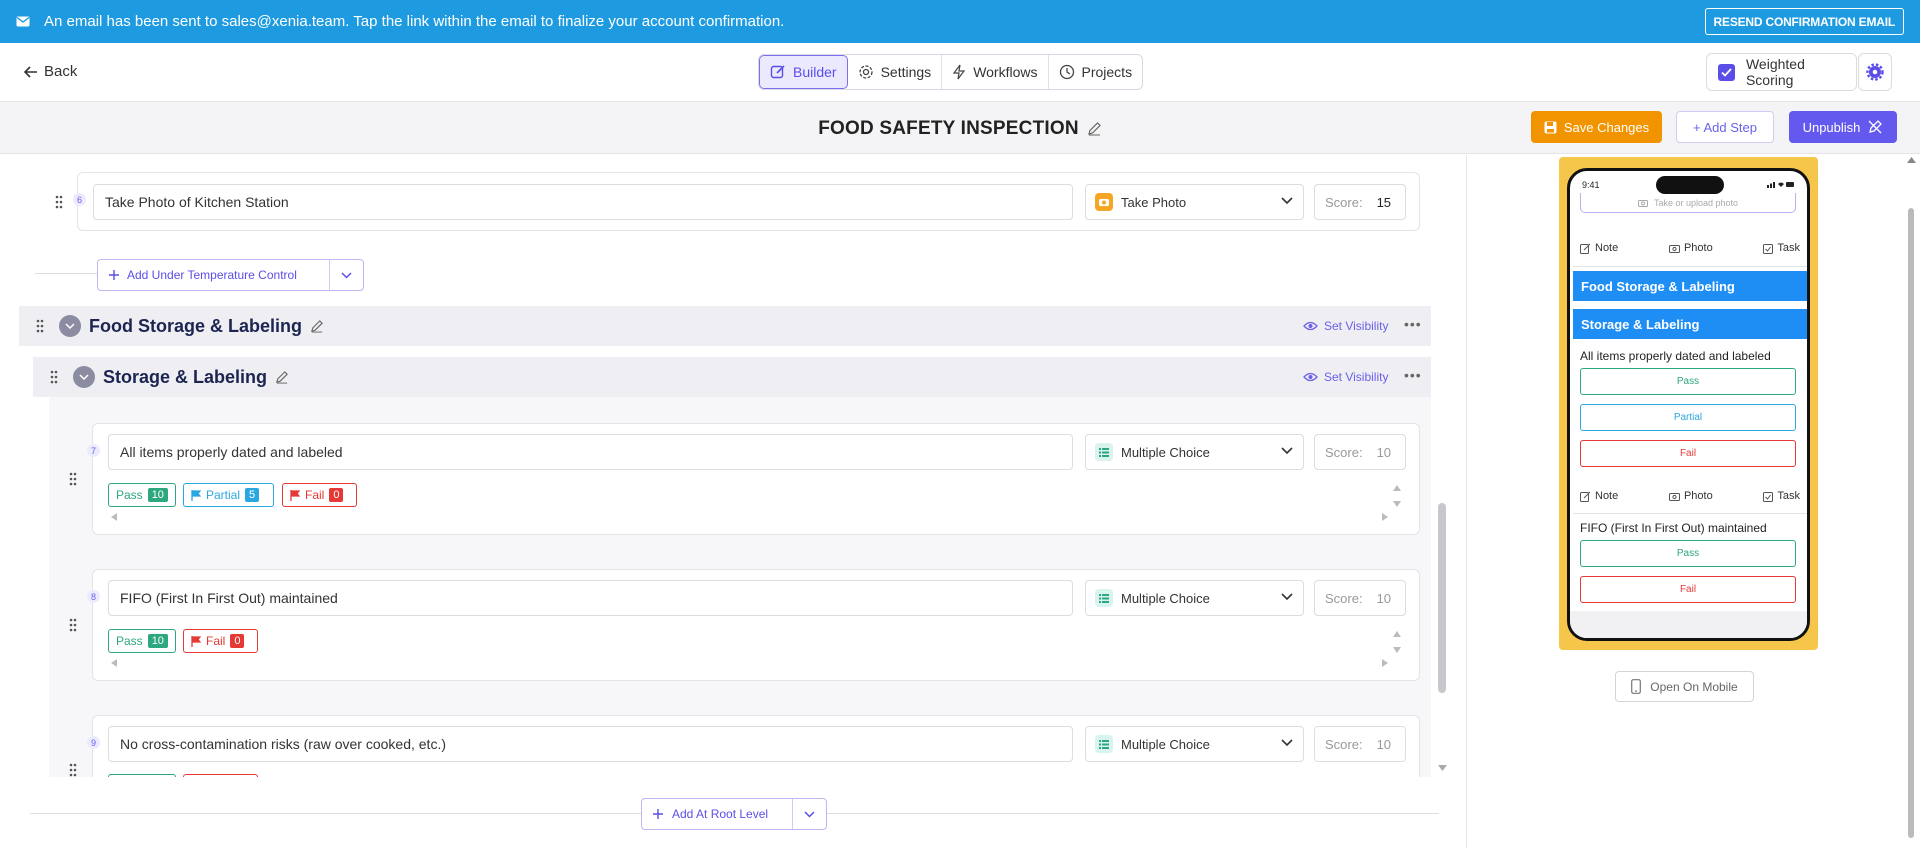 This screenshot has height=848, width=1920. I want to click on scroll-down-icon, so click(1442, 768).